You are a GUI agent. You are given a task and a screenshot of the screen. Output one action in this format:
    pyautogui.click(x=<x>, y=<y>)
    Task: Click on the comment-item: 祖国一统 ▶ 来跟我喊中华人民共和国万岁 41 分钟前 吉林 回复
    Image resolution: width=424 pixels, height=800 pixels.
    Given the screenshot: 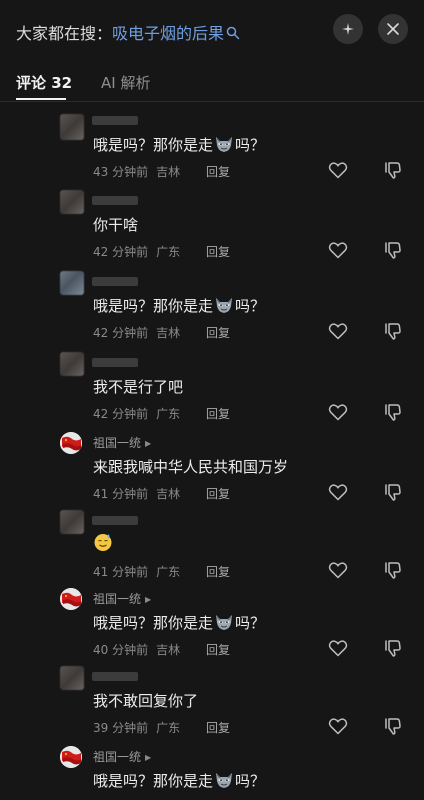 What is the action you would take?
    pyautogui.click(x=212, y=468)
    